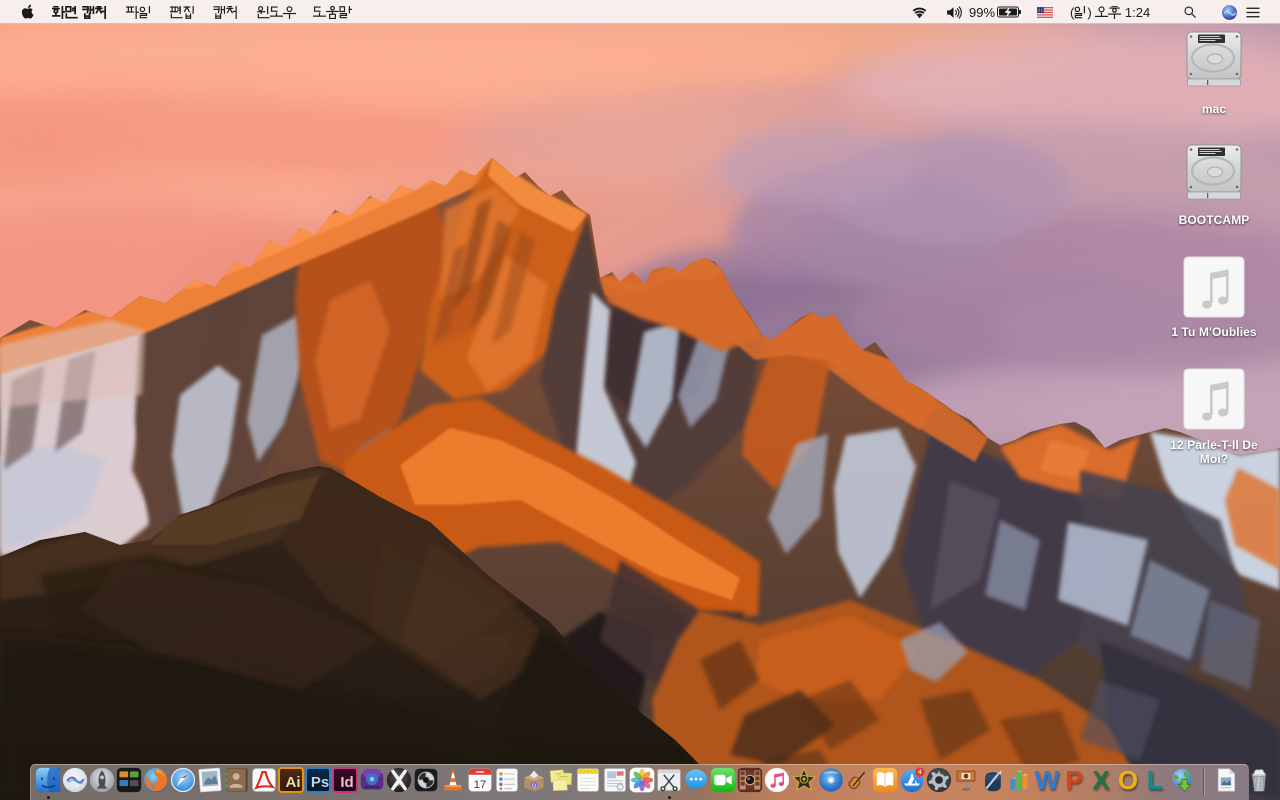 The image size is (1280, 800). Describe the element at coordinates (920, 772) in the screenshot. I see `svg-text: 4` at that location.